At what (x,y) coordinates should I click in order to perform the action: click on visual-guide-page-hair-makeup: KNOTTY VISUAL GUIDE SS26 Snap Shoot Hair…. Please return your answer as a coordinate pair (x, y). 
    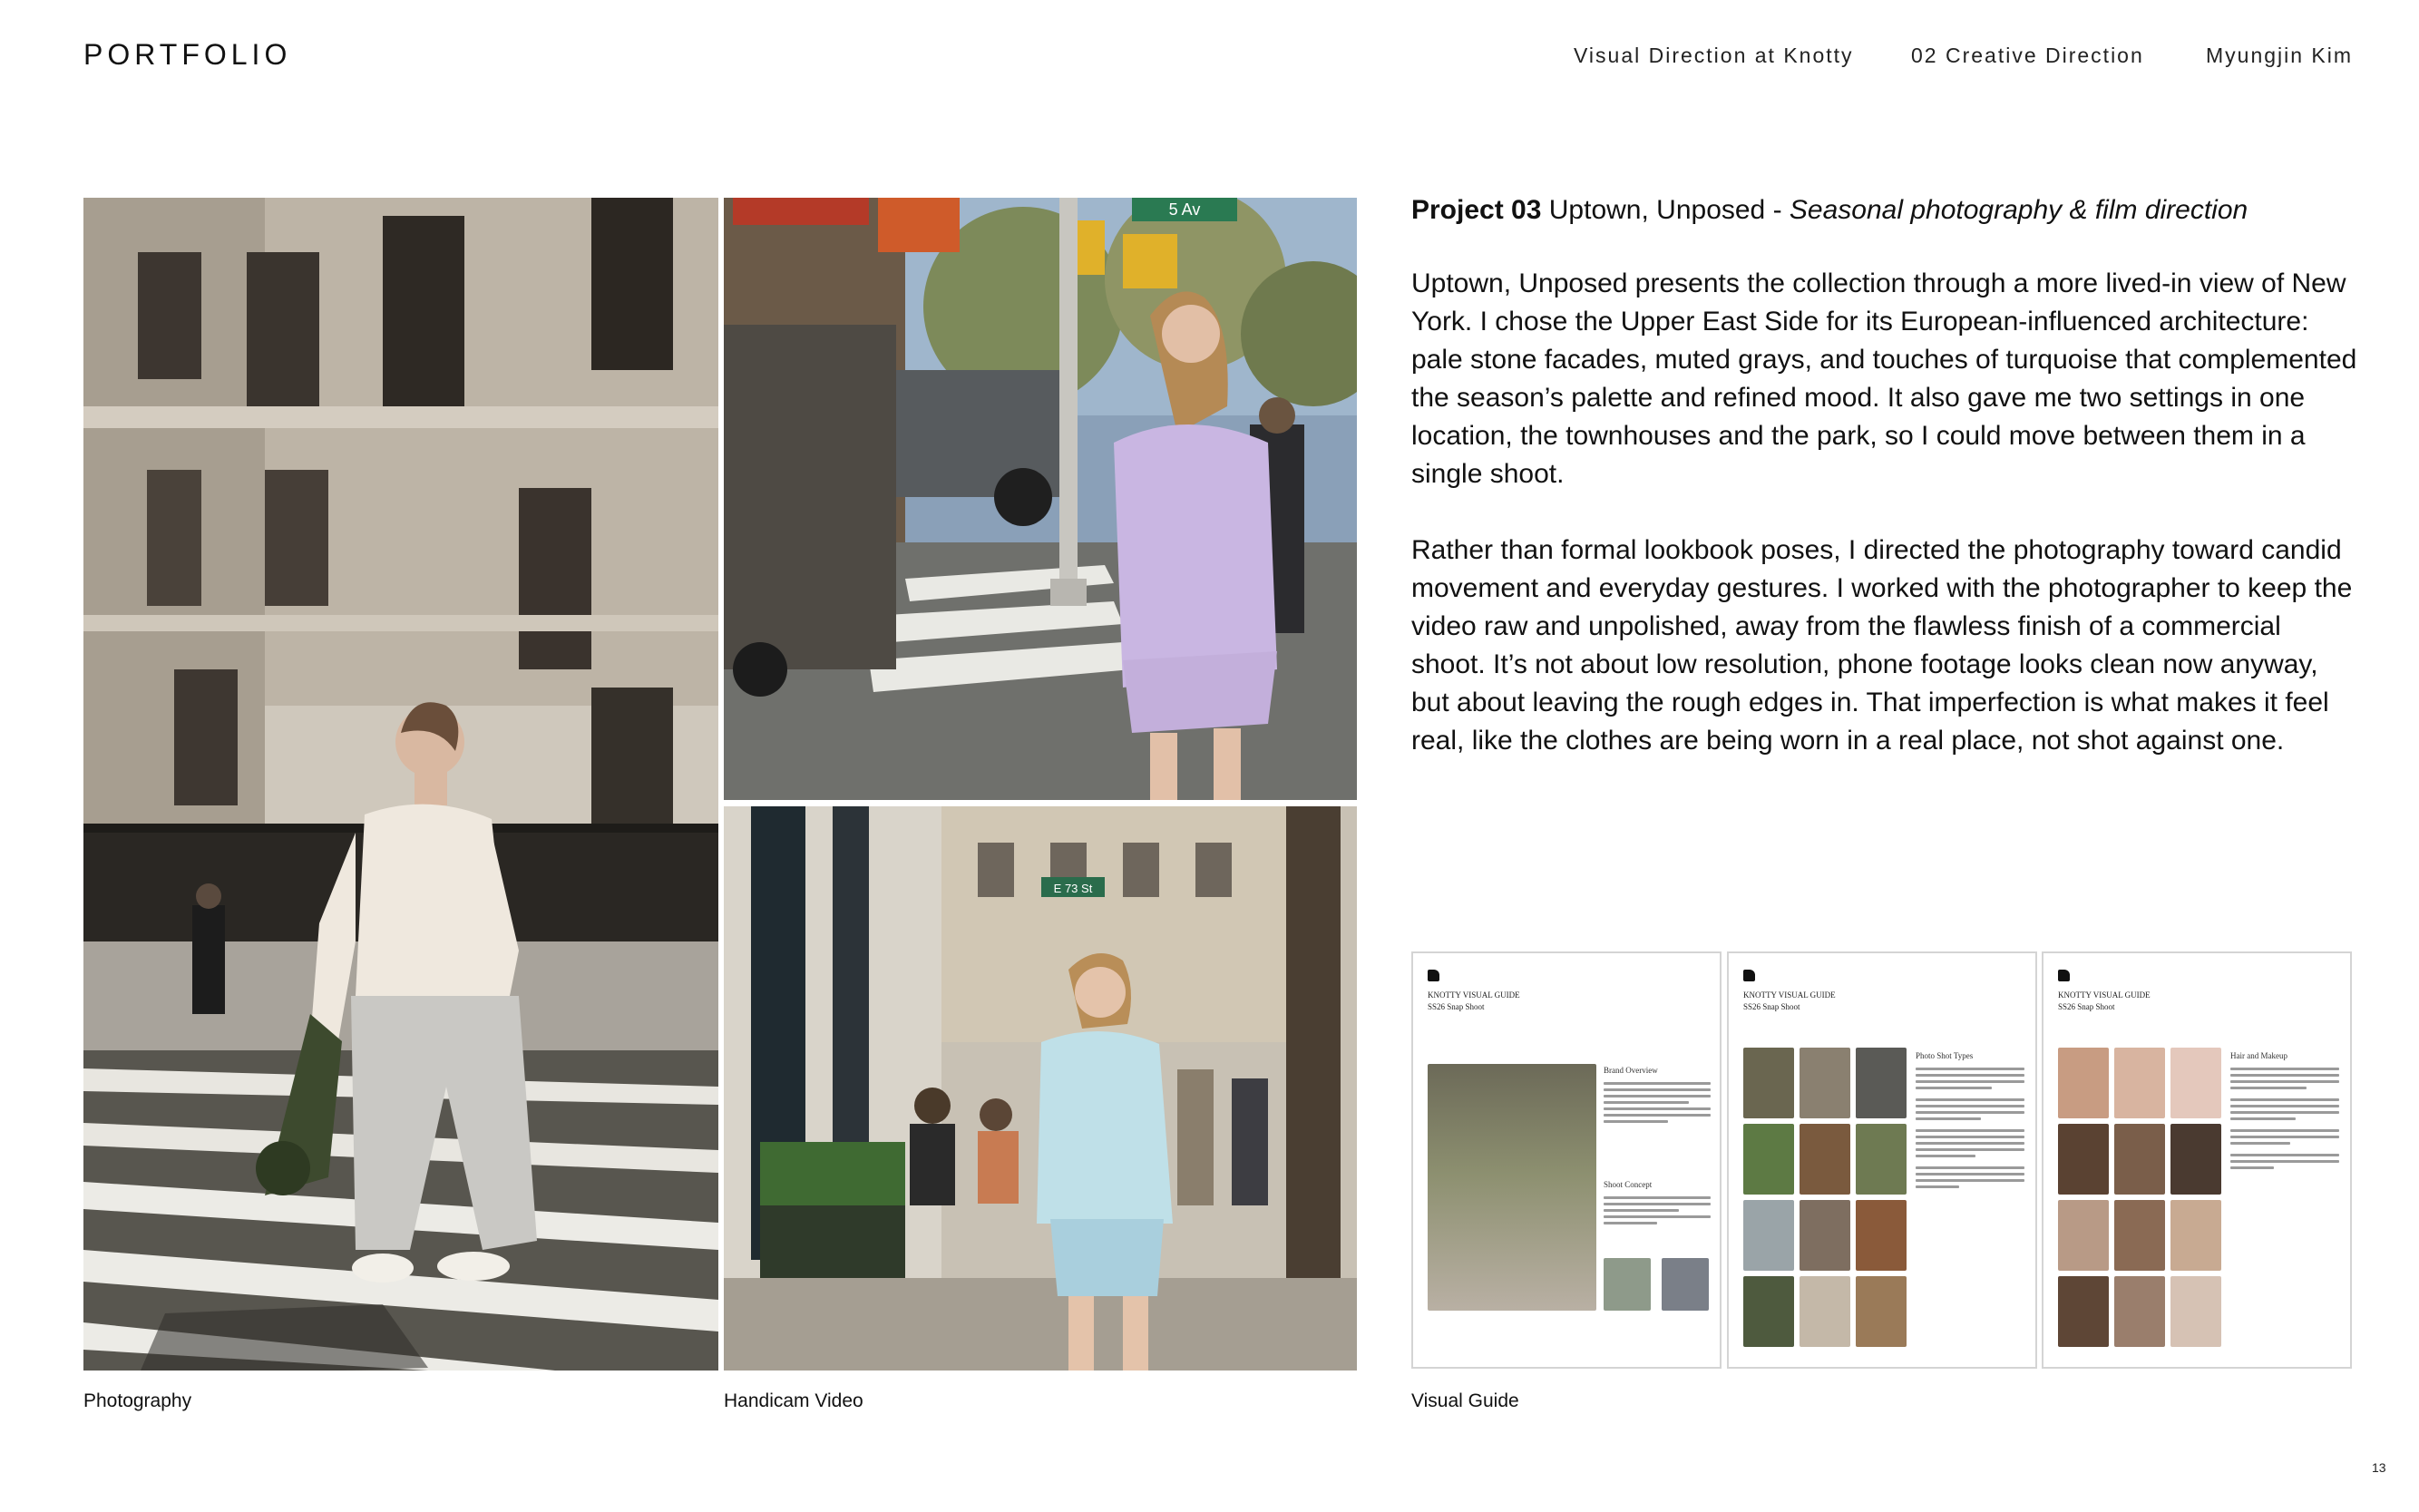
    Looking at the image, I should click on (2197, 1160).